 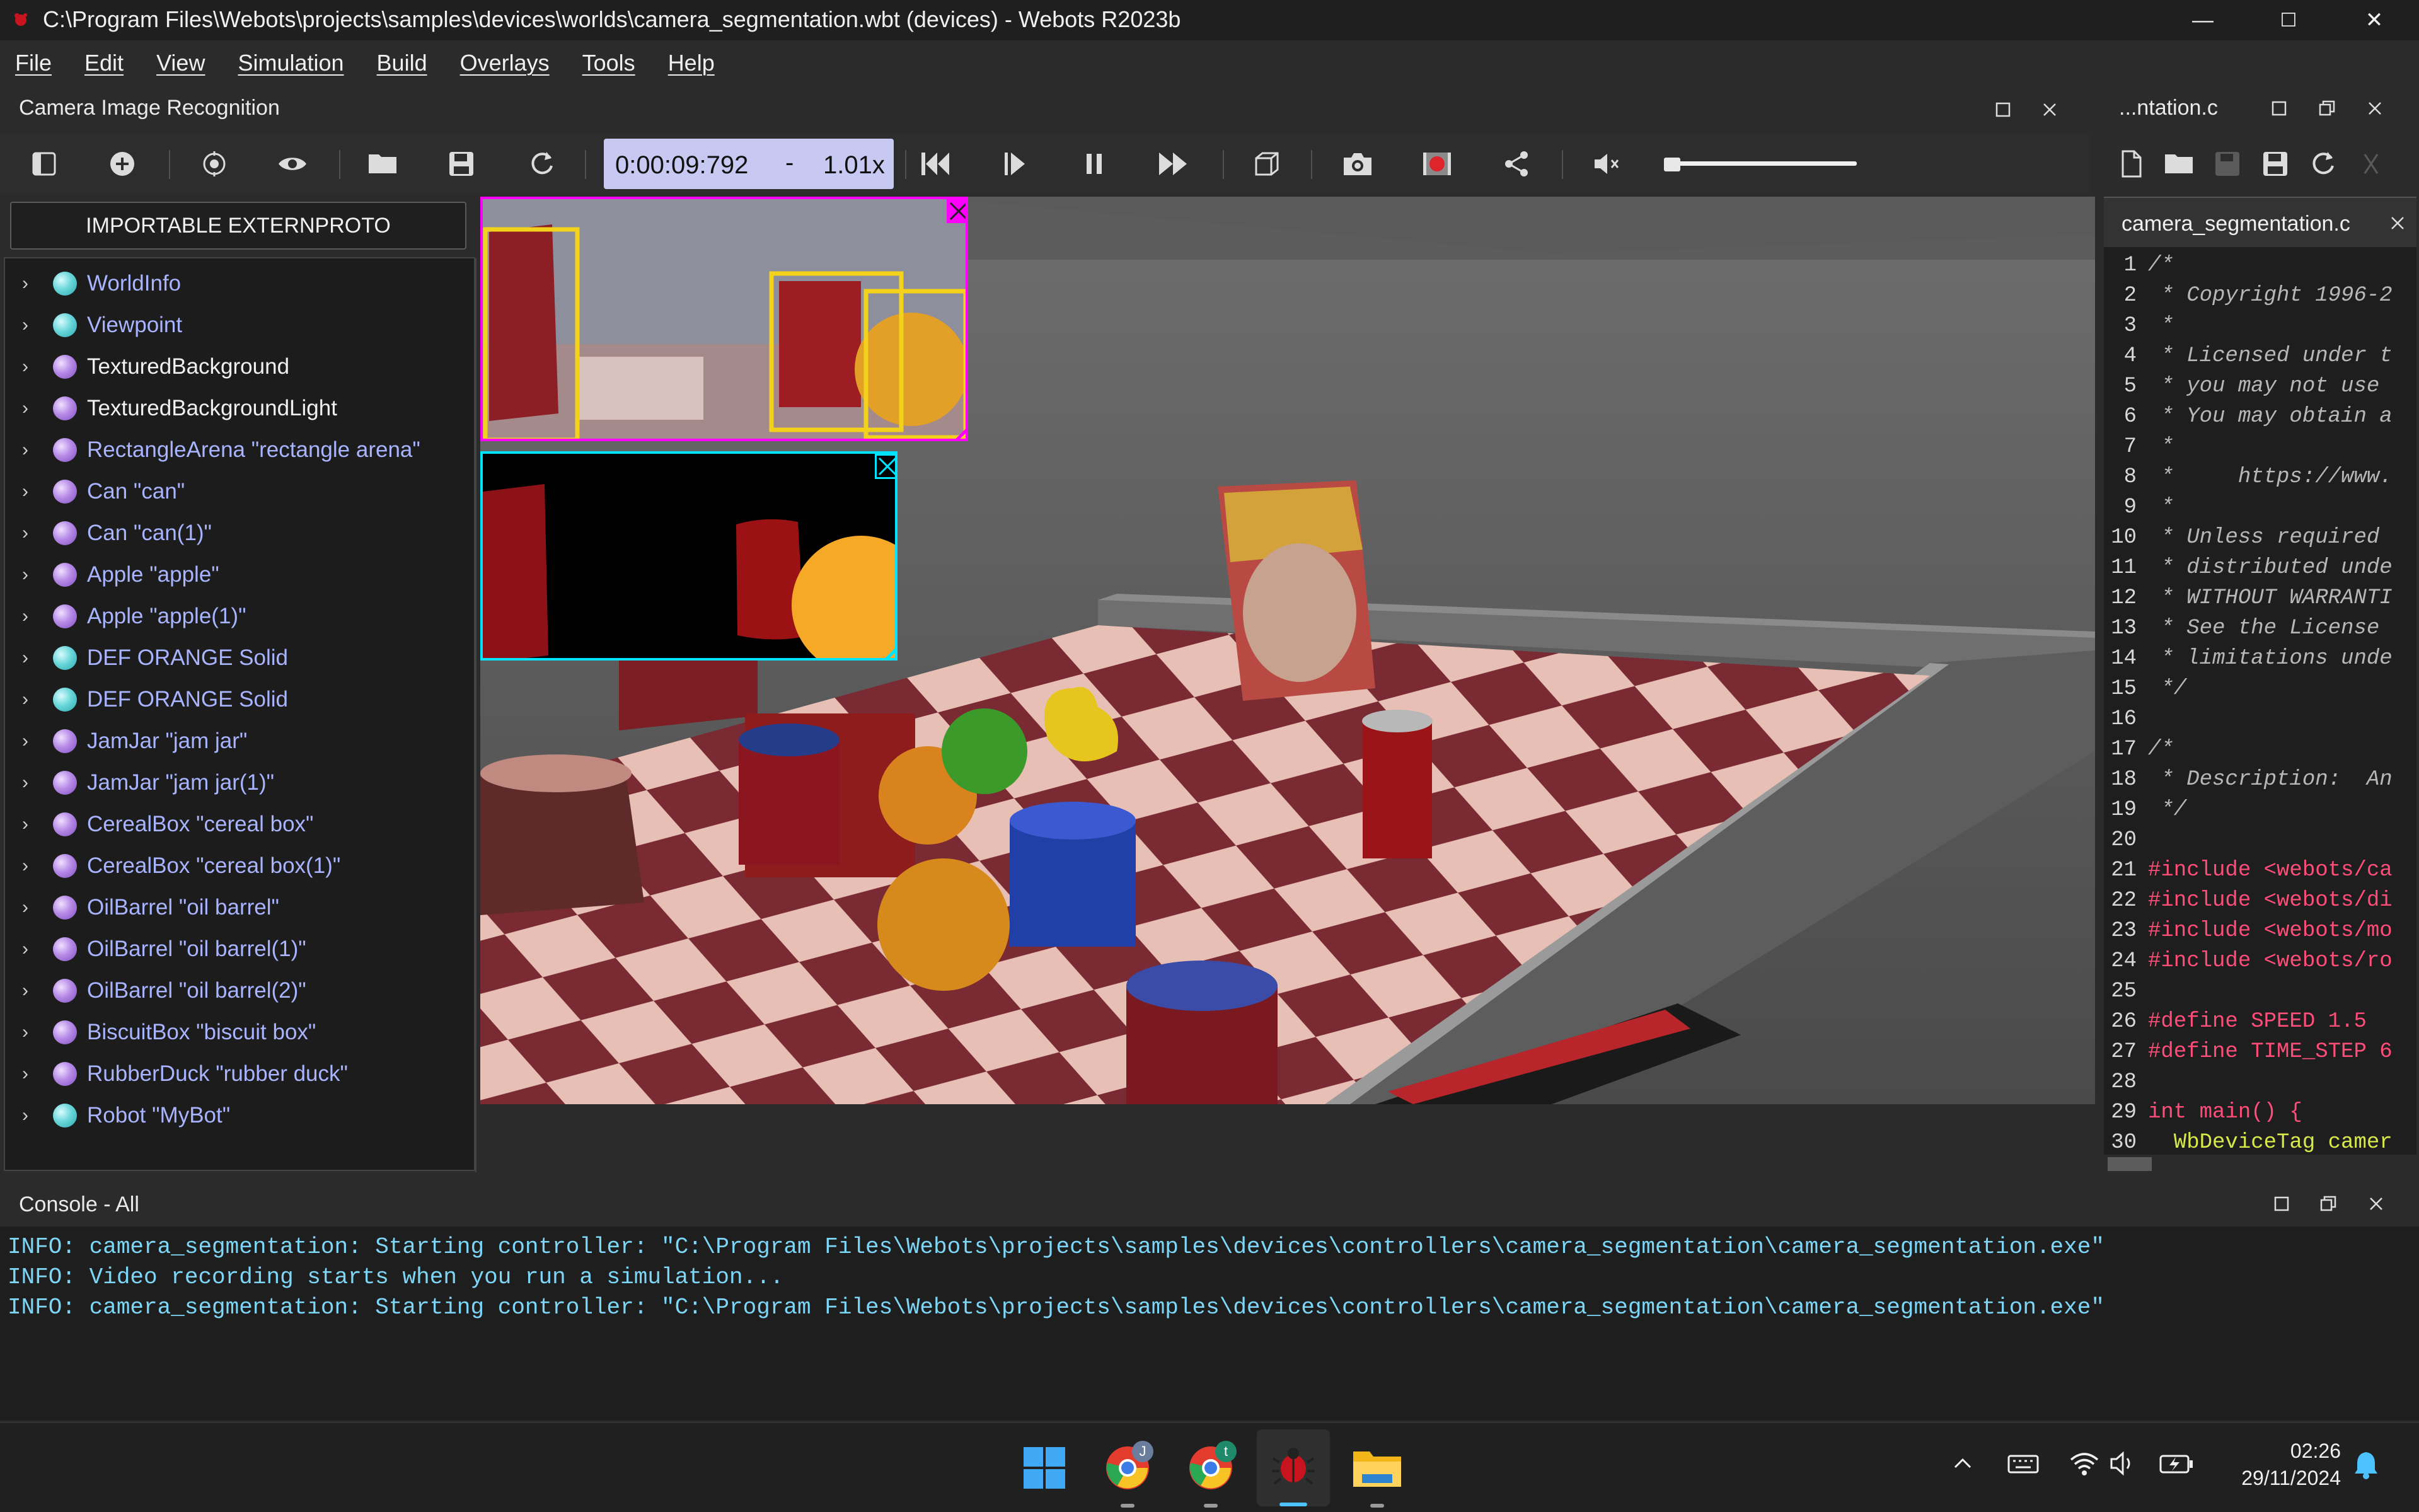 I want to click on menu-build: Build, so click(x=403, y=63).